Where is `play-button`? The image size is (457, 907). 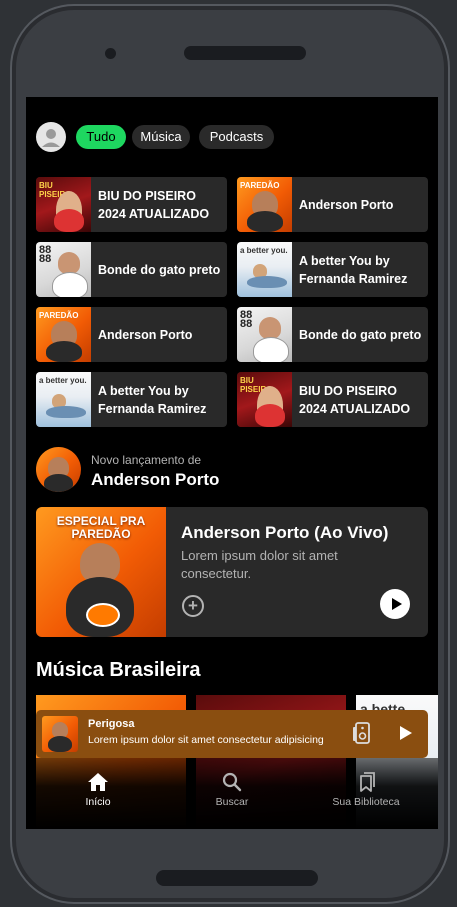
play-button is located at coordinates (395, 604).